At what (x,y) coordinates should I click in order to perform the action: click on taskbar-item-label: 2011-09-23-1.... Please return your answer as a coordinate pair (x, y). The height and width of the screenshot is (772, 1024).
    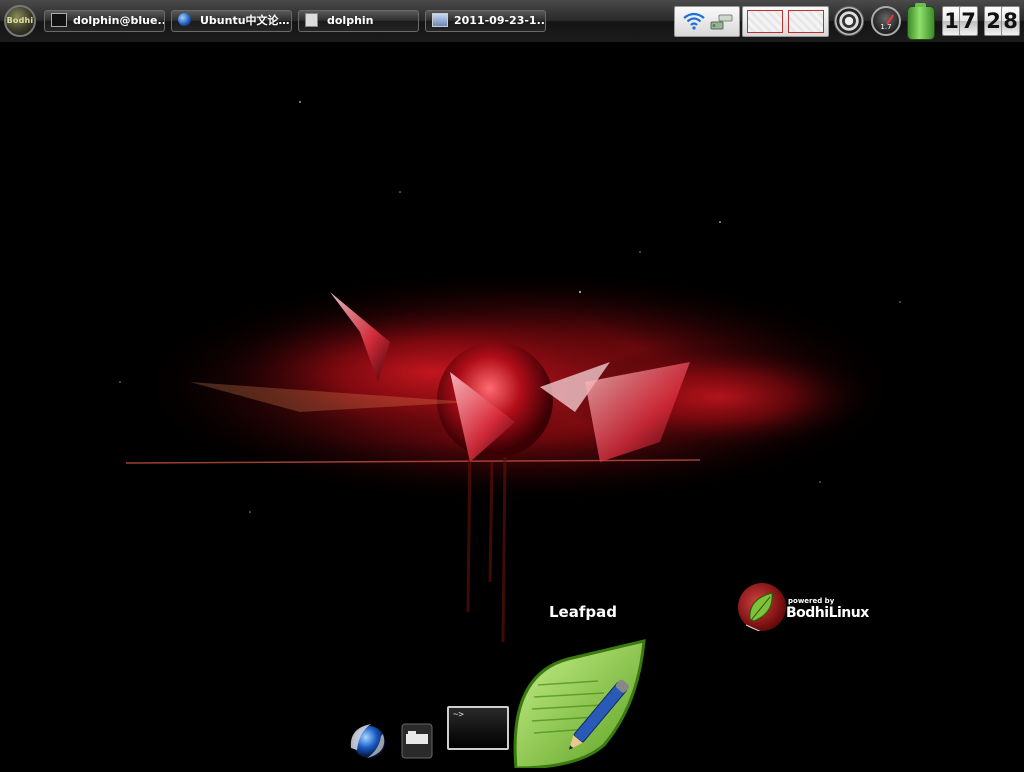
    Looking at the image, I should click on (500, 20).